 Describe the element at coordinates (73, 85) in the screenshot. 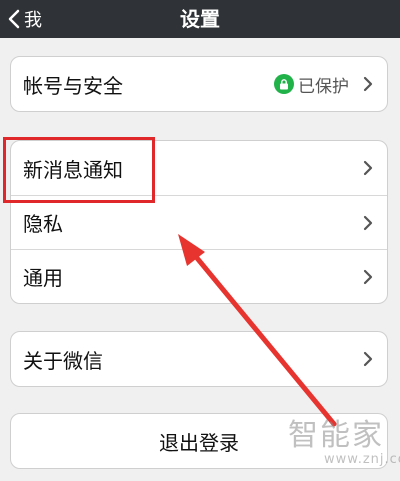

I see `settings-item-label: 帐号与安全` at that location.